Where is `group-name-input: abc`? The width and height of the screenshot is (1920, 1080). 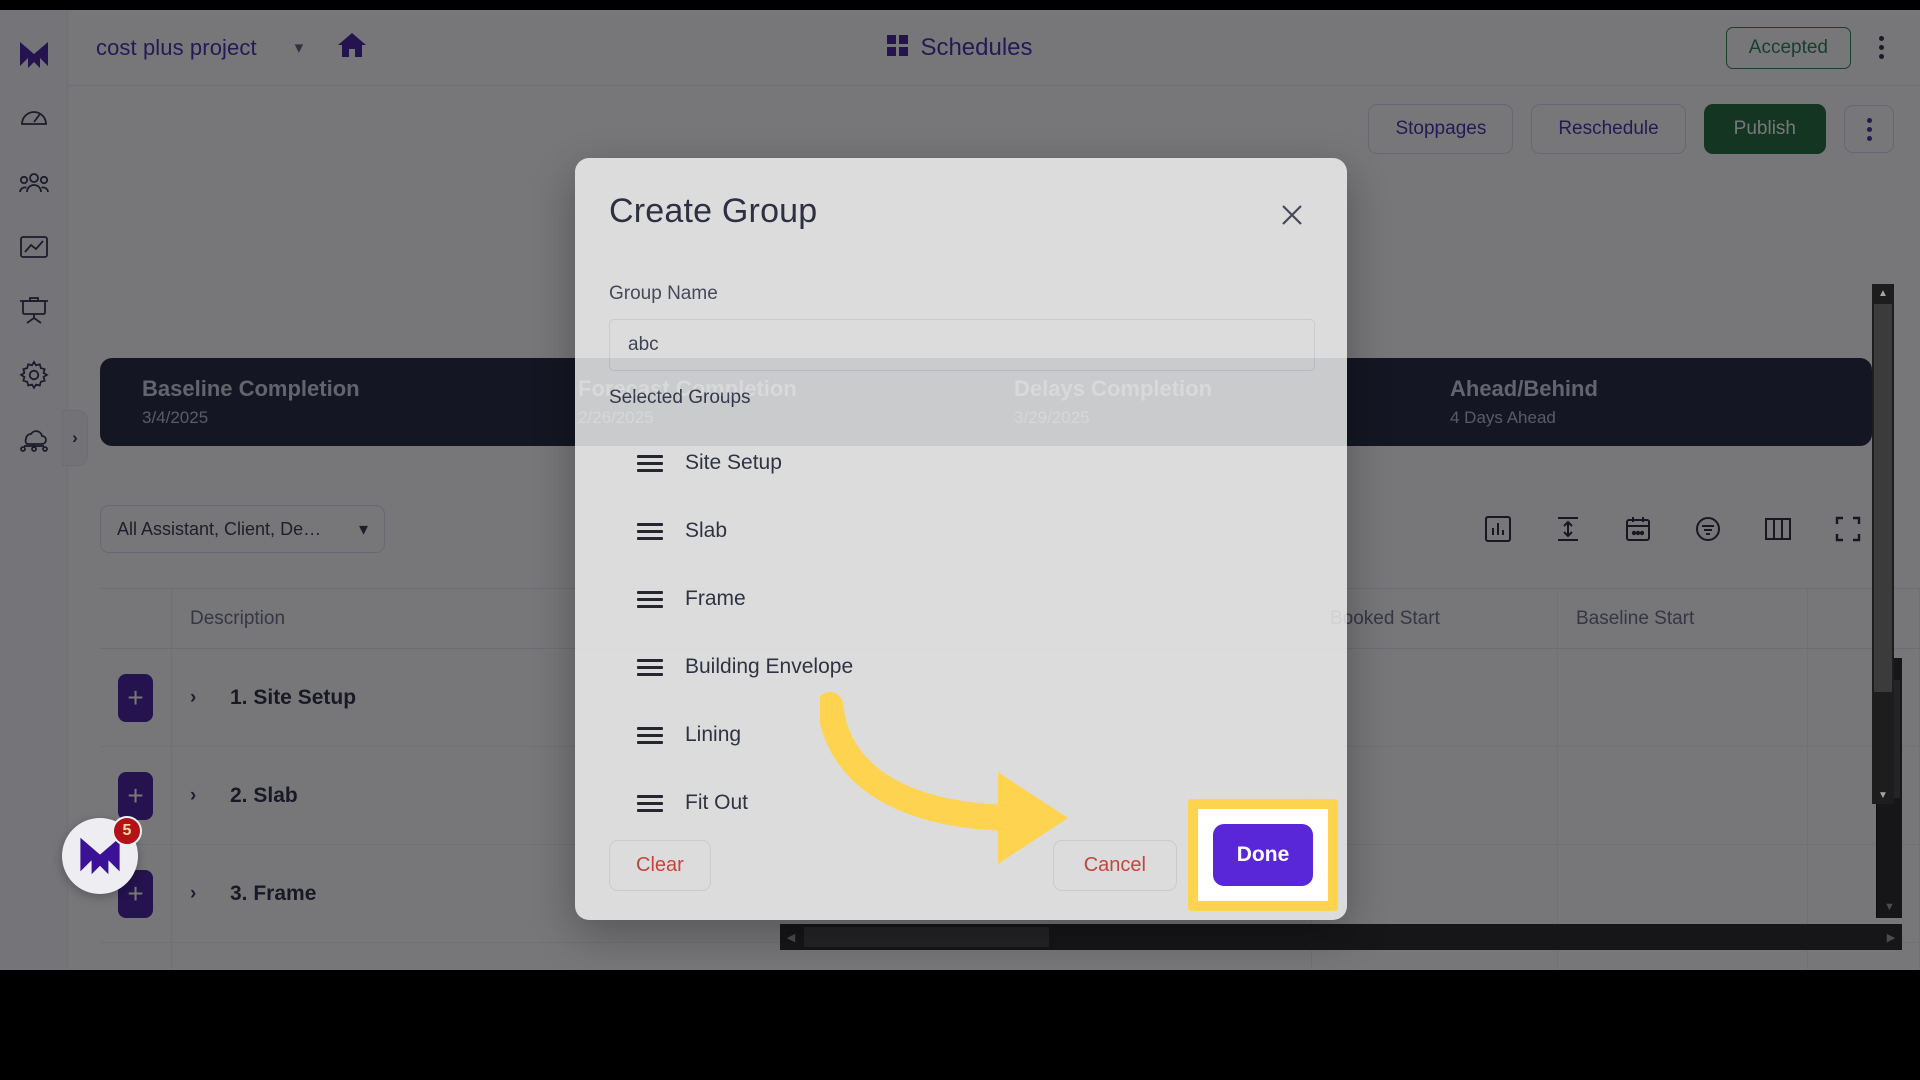
group-name-input: abc is located at coordinates (962, 345).